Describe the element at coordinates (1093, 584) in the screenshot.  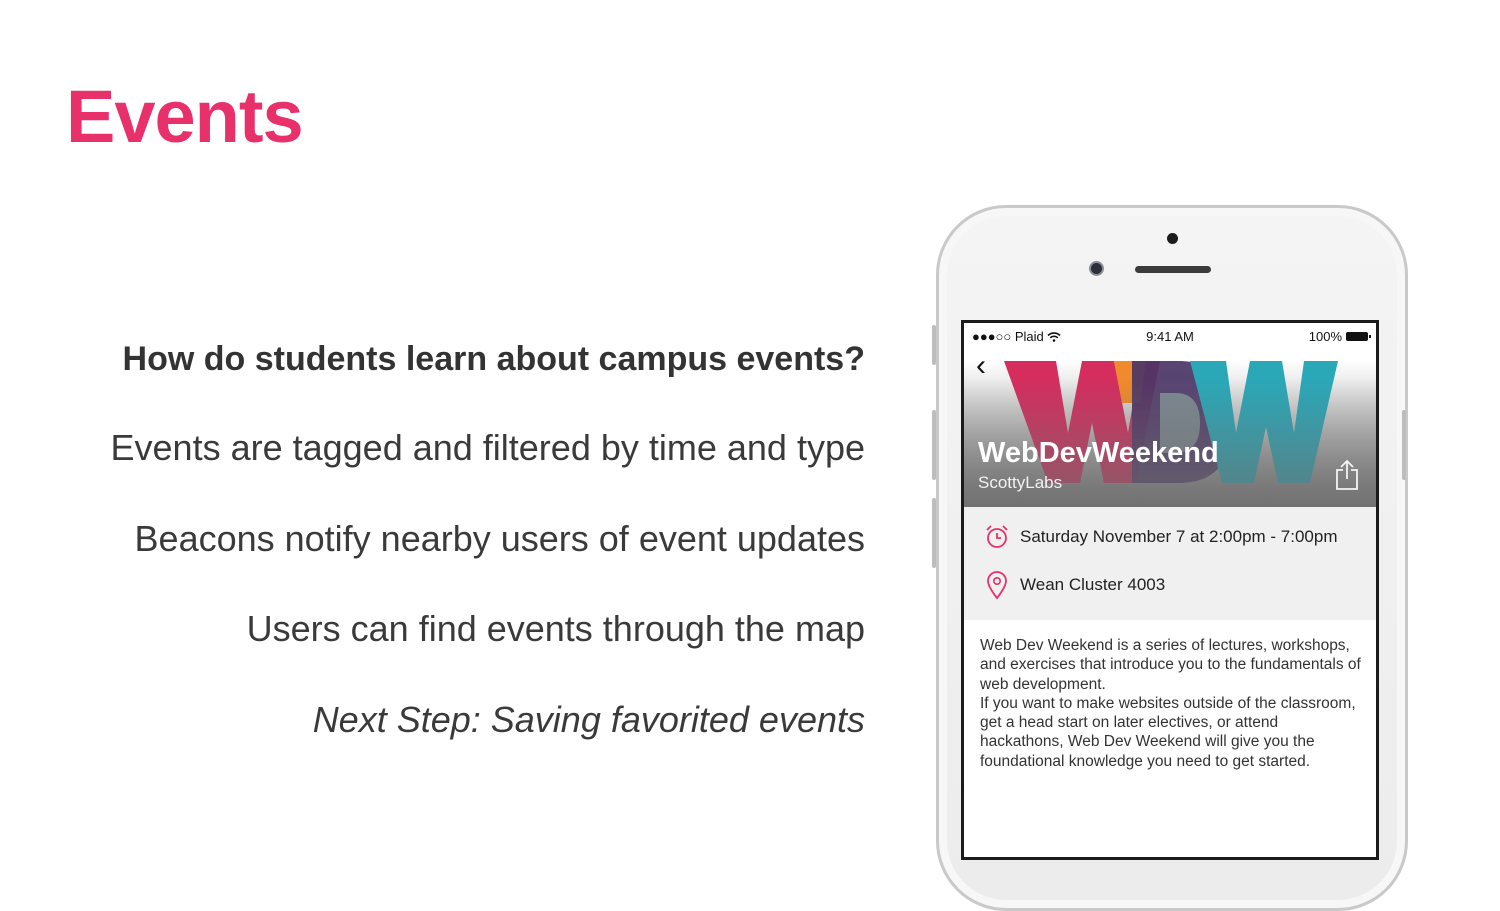
I see `event-location: Wean Cluster 4003` at that location.